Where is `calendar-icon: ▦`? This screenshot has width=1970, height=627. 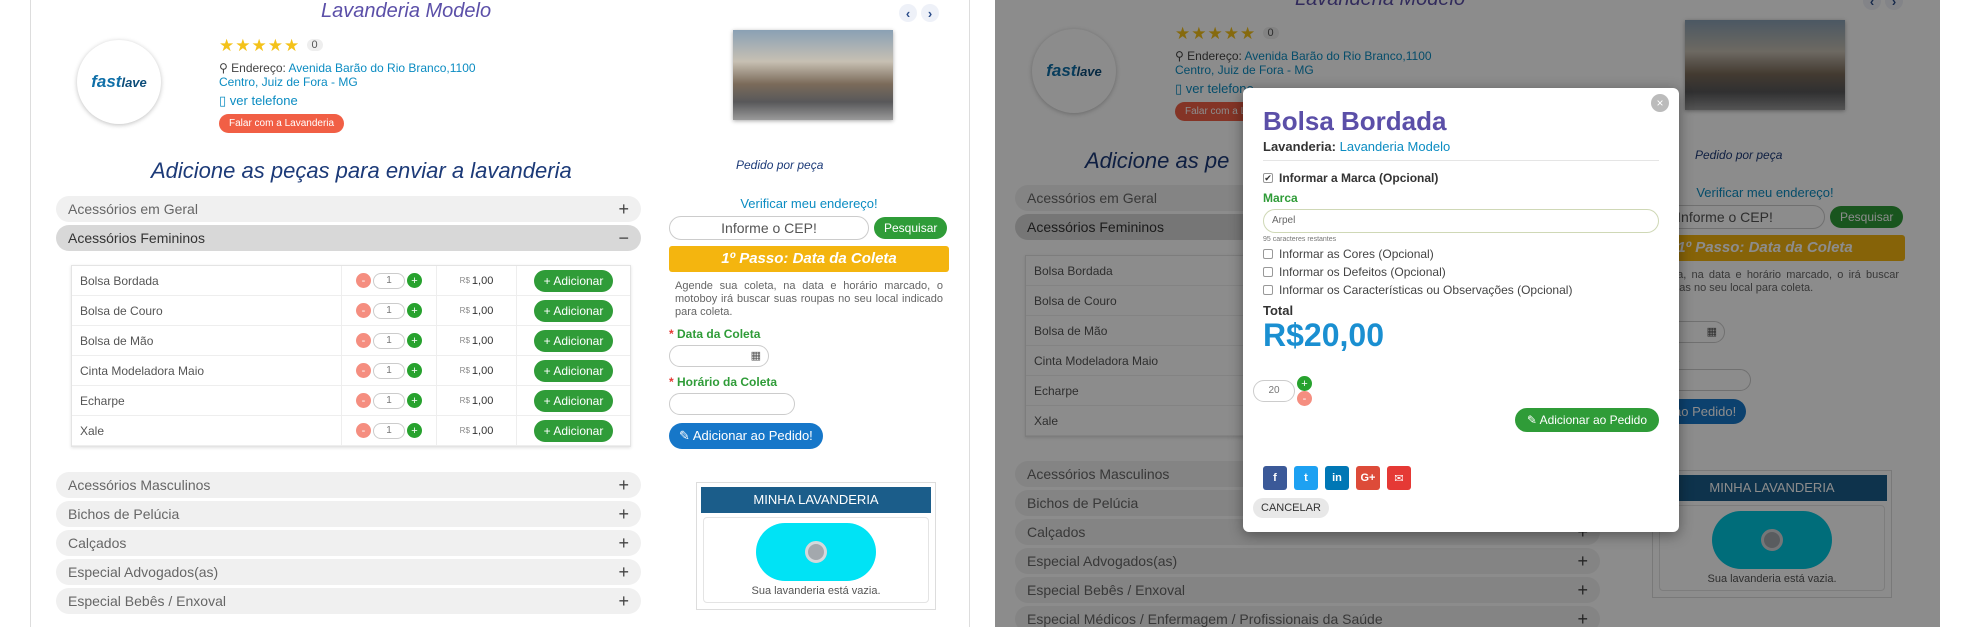 calendar-icon: ▦ is located at coordinates (756, 355).